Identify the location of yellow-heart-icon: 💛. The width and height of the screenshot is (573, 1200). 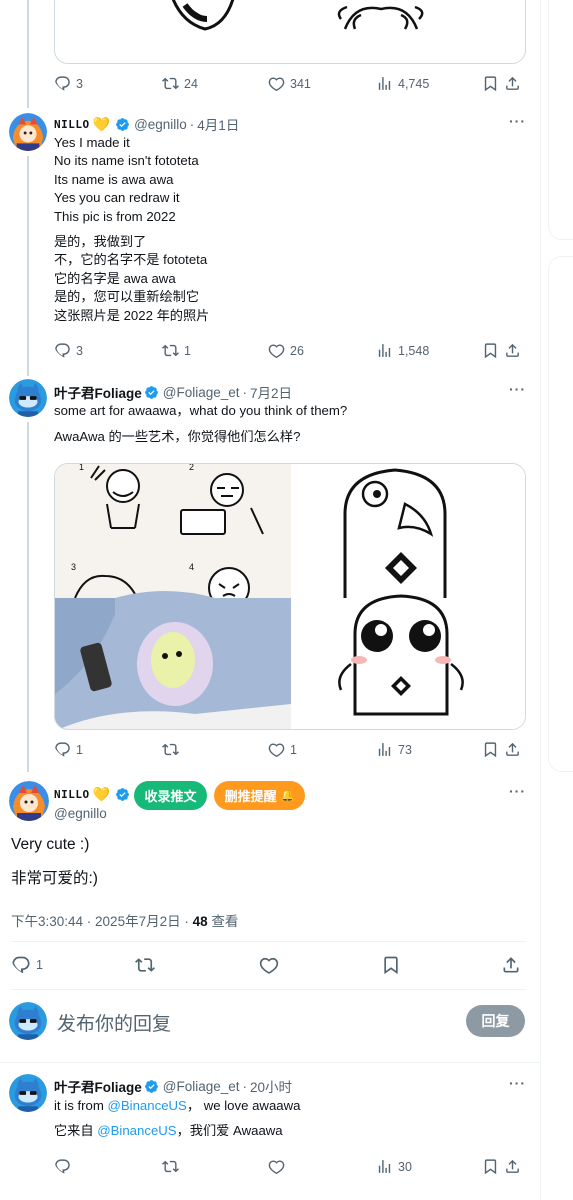
(101, 123).